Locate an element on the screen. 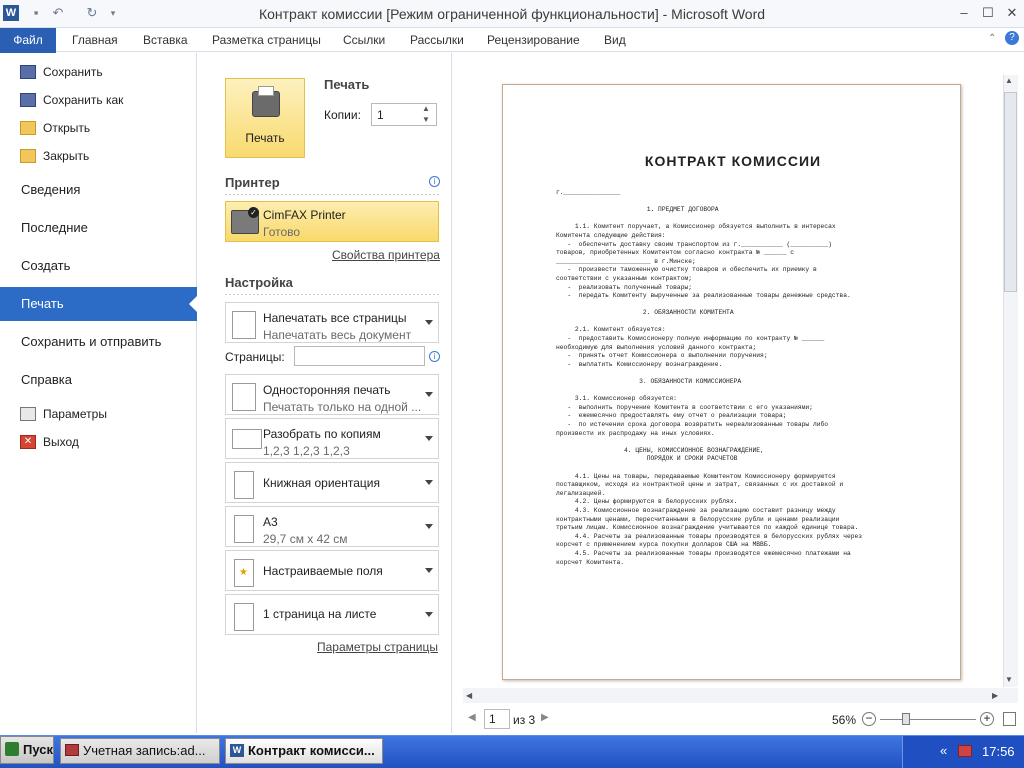  printer-name: CimFAX Printer is located at coordinates (304, 215).